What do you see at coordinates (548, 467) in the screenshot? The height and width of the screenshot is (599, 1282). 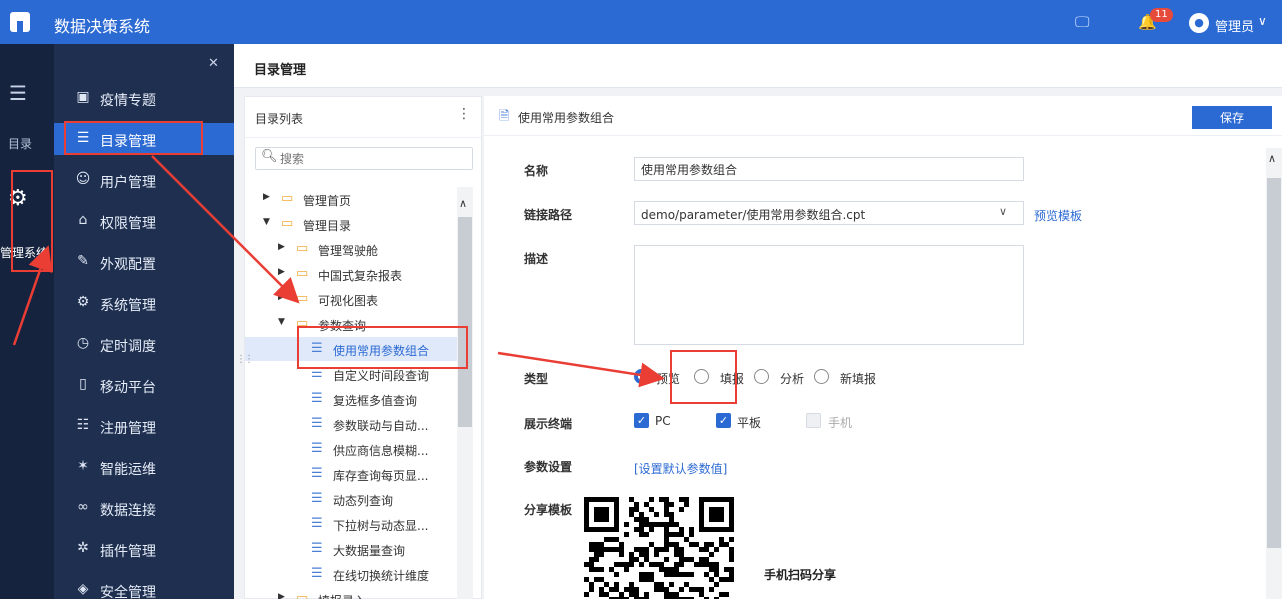 I see `param-label: 参数设置` at bounding box center [548, 467].